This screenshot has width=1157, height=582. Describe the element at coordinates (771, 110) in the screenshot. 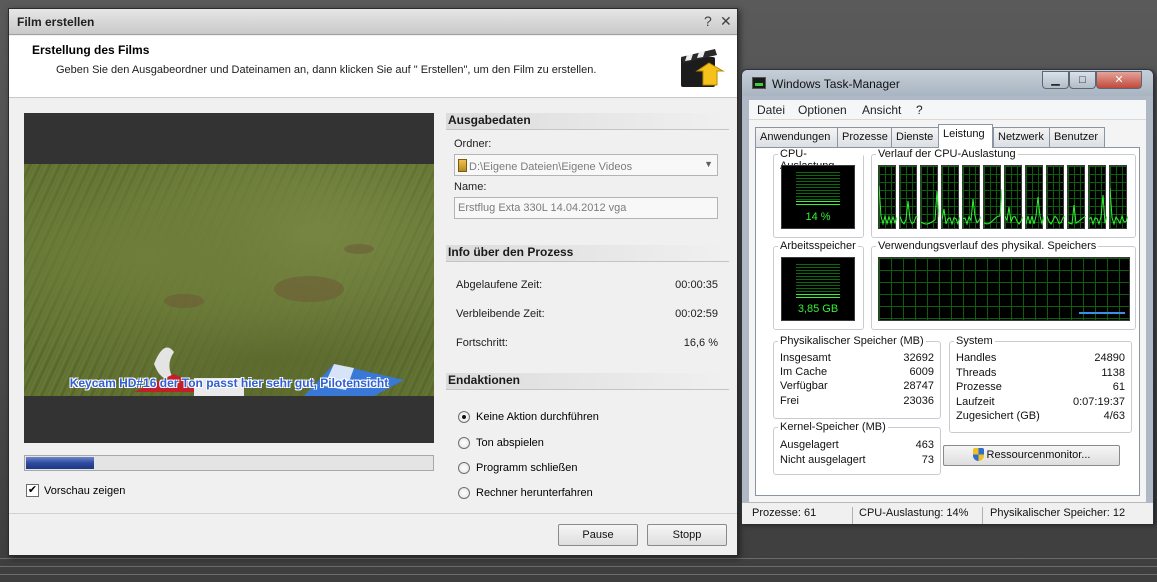

I see `menu-datei: Datei` at that location.